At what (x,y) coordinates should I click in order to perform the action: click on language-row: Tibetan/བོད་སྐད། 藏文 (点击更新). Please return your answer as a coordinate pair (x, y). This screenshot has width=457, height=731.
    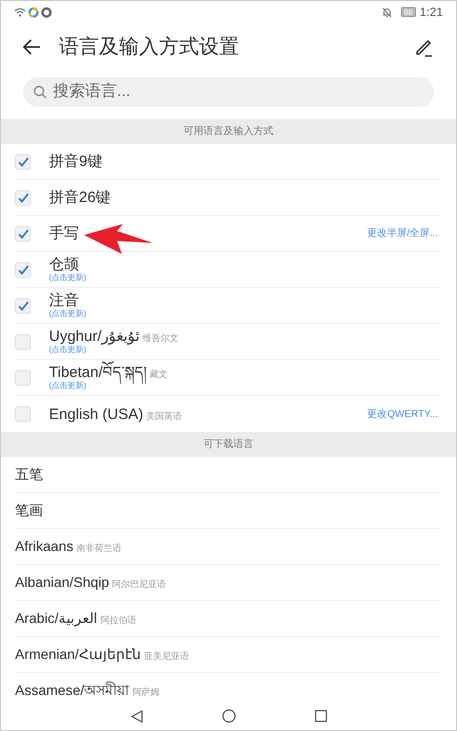
    Looking at the image, I should click on (228, 378).